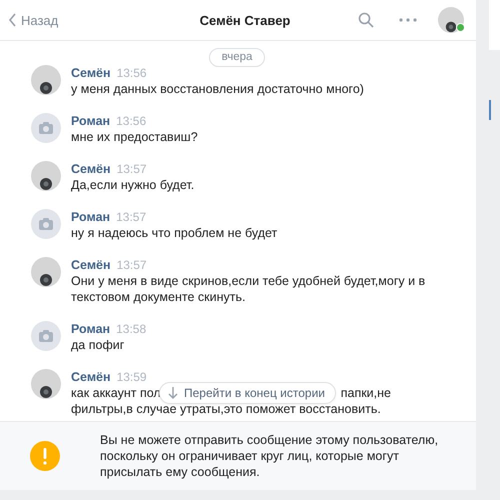 The width and height of the screenshot is (500, 500). I want to click on message-time: 13:58, so click(131, 329).